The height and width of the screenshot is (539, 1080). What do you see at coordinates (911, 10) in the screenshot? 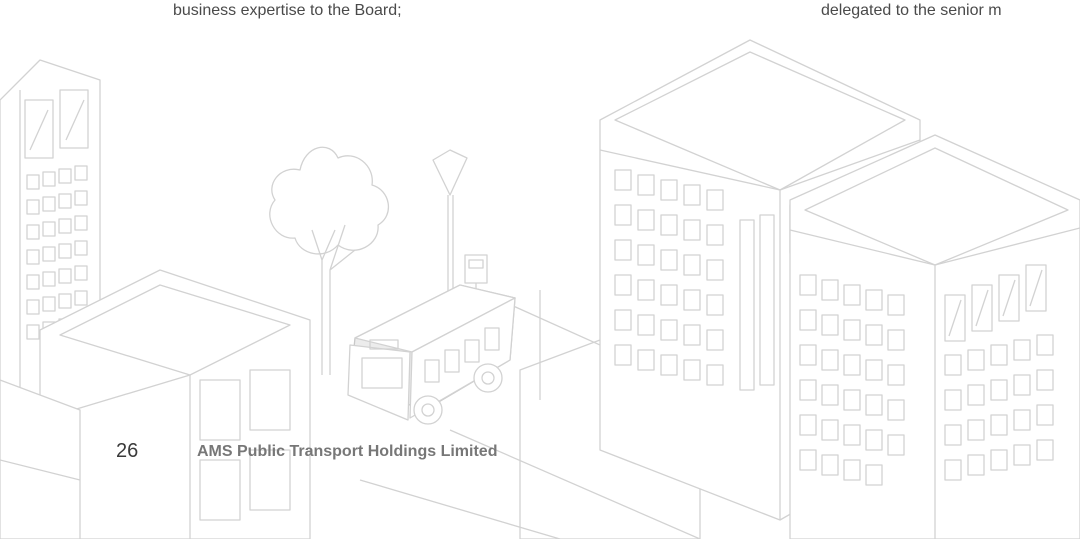
I see `body-text-right: delegated to the senior m` at bounding box center [911, 10].